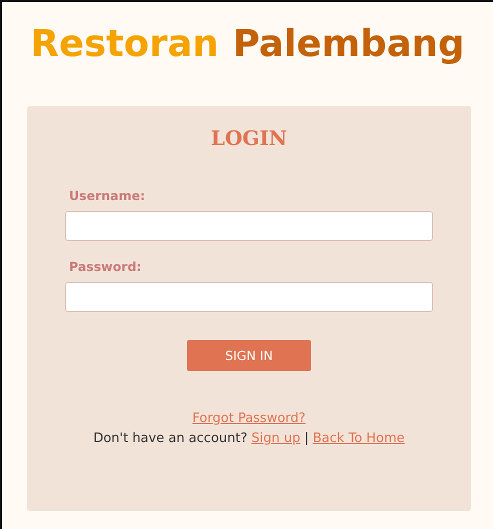  I want to click on sign-in-button: SIGN IN, so click(249, 355).